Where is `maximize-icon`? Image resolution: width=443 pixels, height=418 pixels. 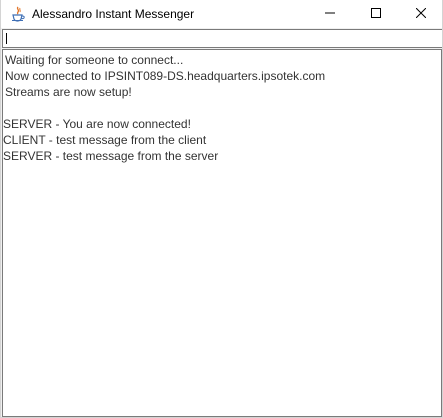
maximize-icon is located at coordinates (376, 14).